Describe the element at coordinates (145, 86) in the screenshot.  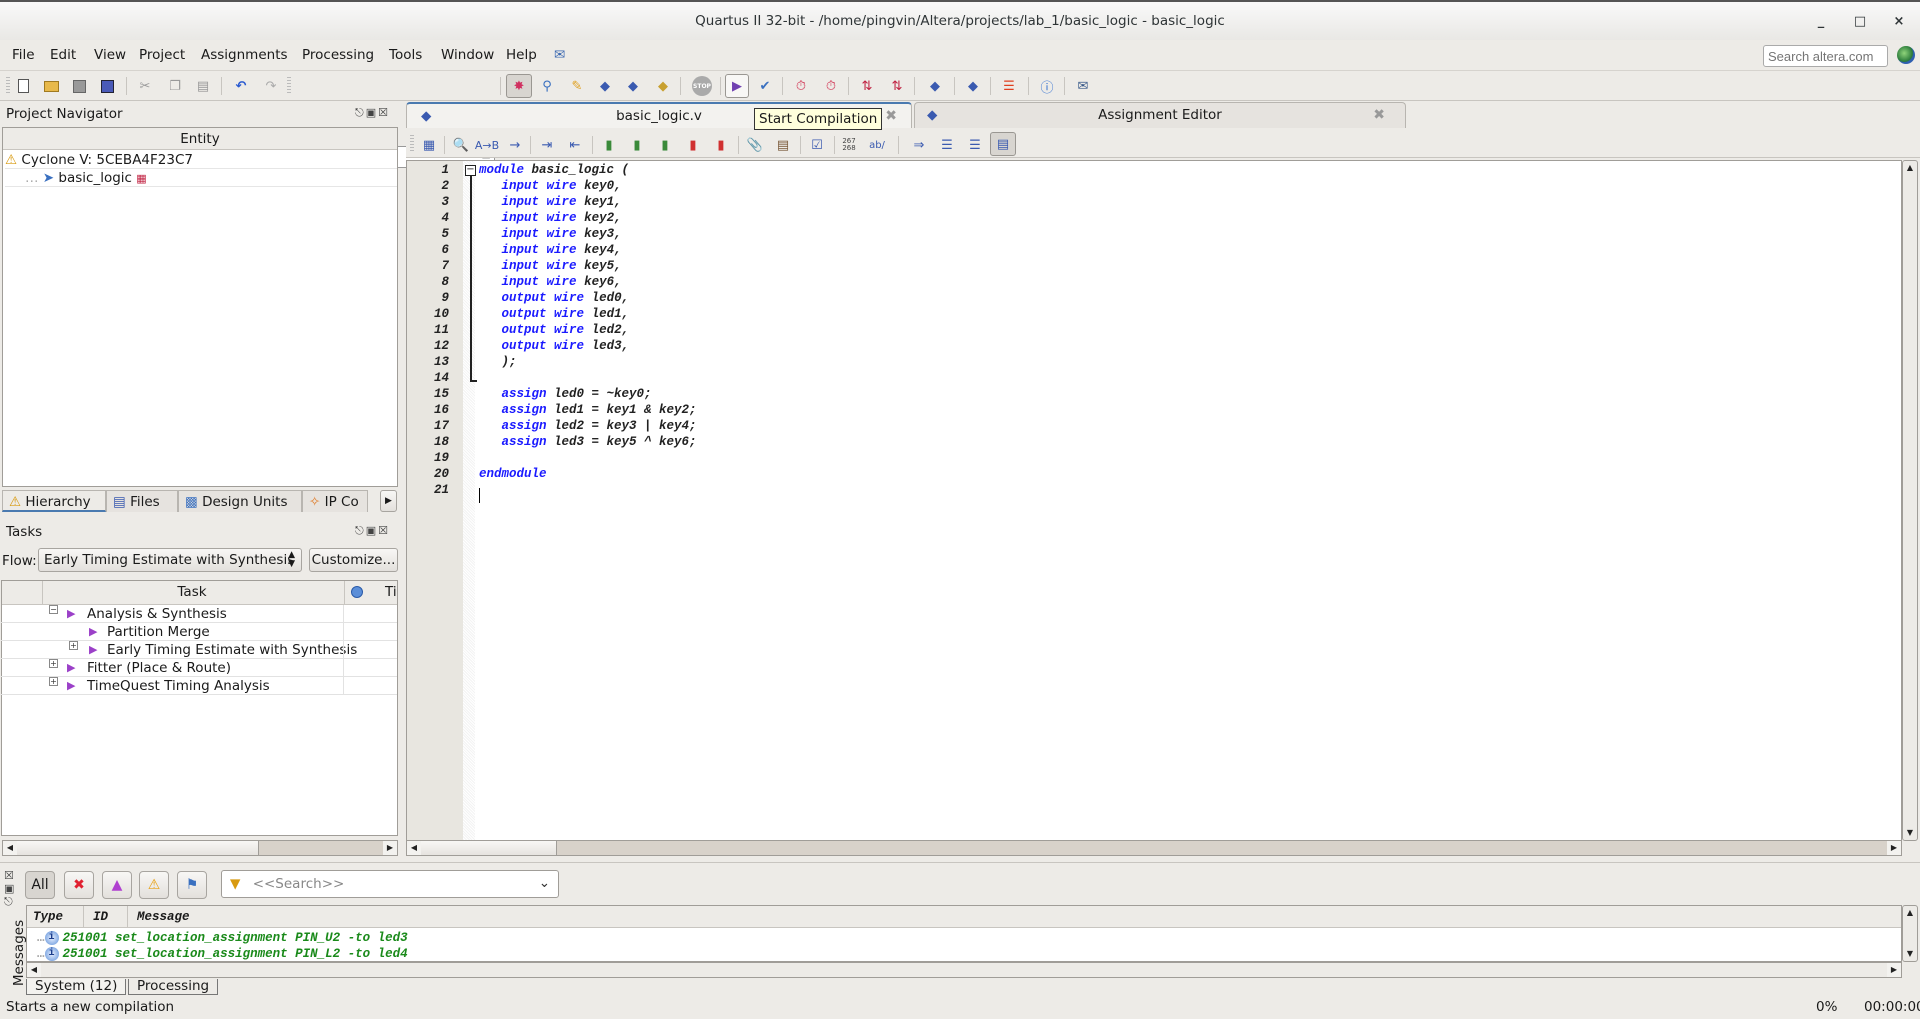
I see `cut-icon: ✂` at that location.